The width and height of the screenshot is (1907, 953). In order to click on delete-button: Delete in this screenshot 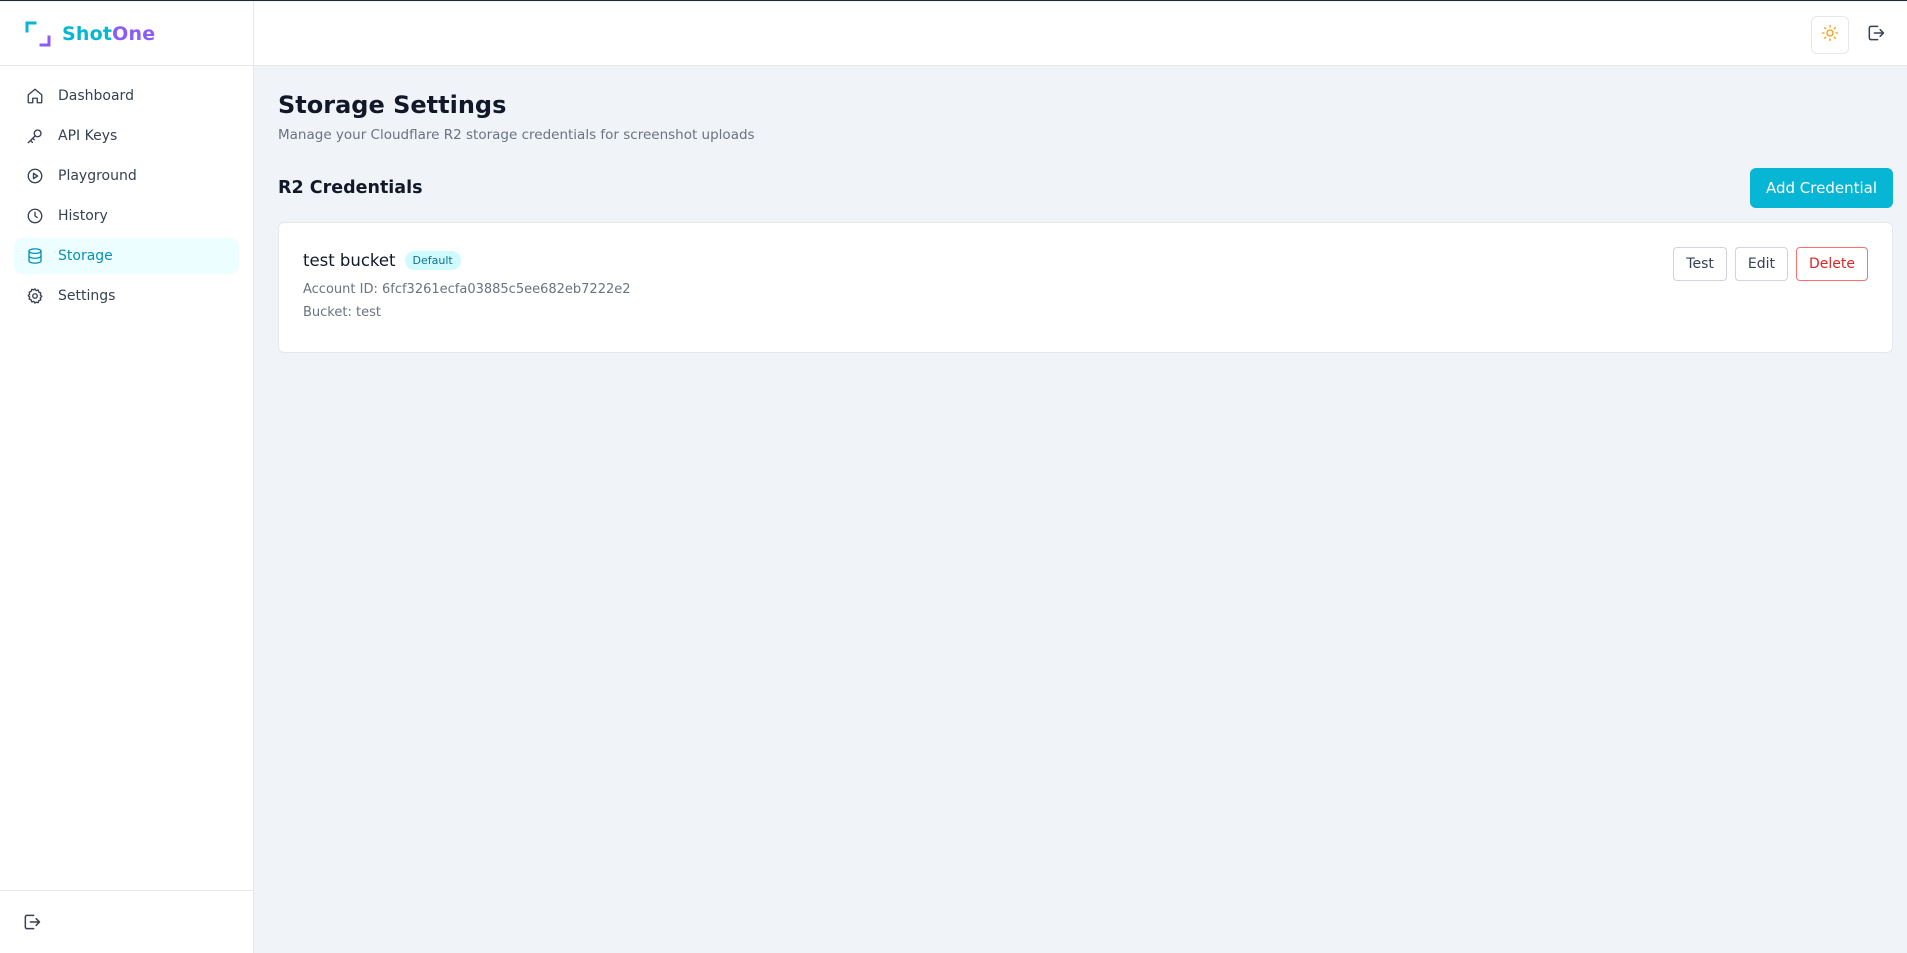, I will do `click(1832, 264)`.